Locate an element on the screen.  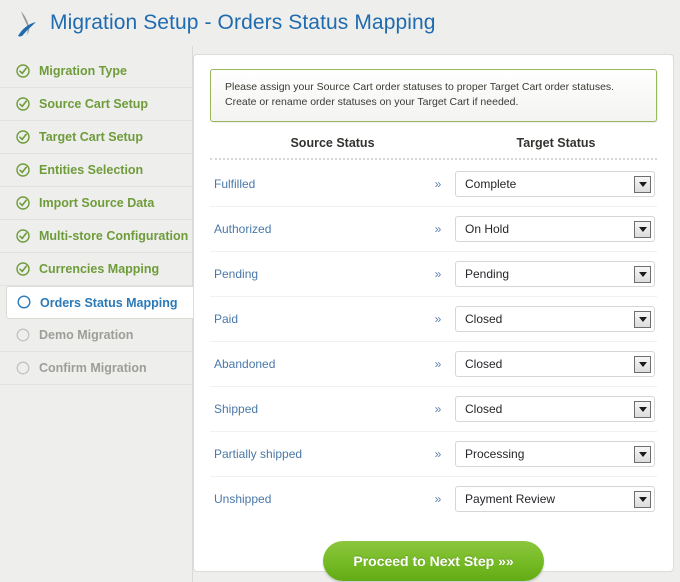
source-status-link: Unshipped is located at coordinates (315, 499).